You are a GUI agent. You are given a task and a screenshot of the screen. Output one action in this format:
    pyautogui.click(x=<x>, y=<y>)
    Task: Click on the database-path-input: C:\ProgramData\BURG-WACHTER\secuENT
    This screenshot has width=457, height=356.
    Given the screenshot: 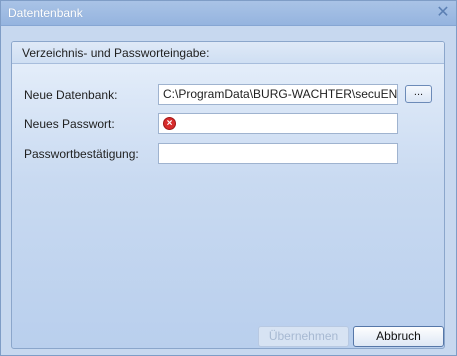 What is the action you would take?
    pyautogui.click(x=278, y=94)
    